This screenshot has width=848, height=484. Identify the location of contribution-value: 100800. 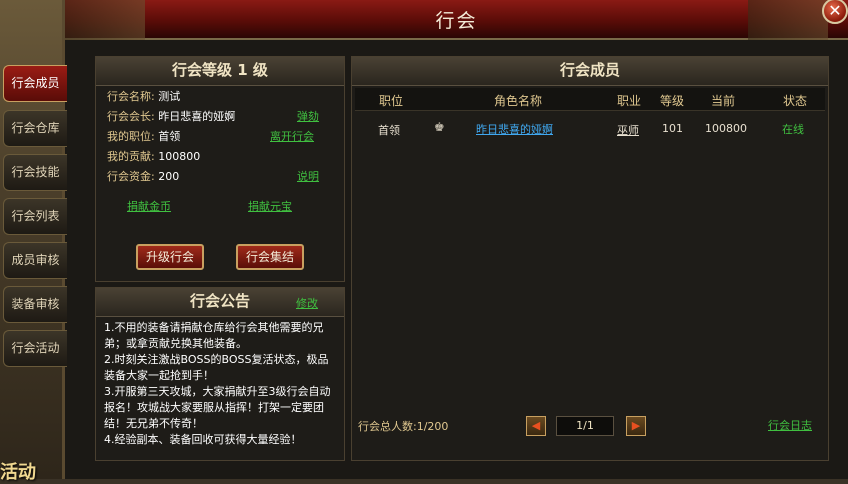
(179, 156).